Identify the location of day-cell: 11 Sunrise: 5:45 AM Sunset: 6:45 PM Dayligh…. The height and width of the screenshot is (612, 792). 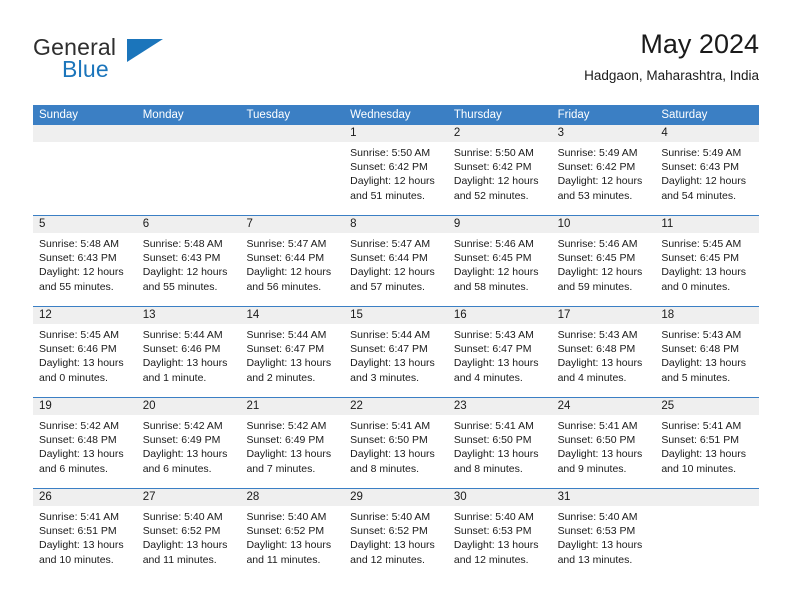
(707, 261).